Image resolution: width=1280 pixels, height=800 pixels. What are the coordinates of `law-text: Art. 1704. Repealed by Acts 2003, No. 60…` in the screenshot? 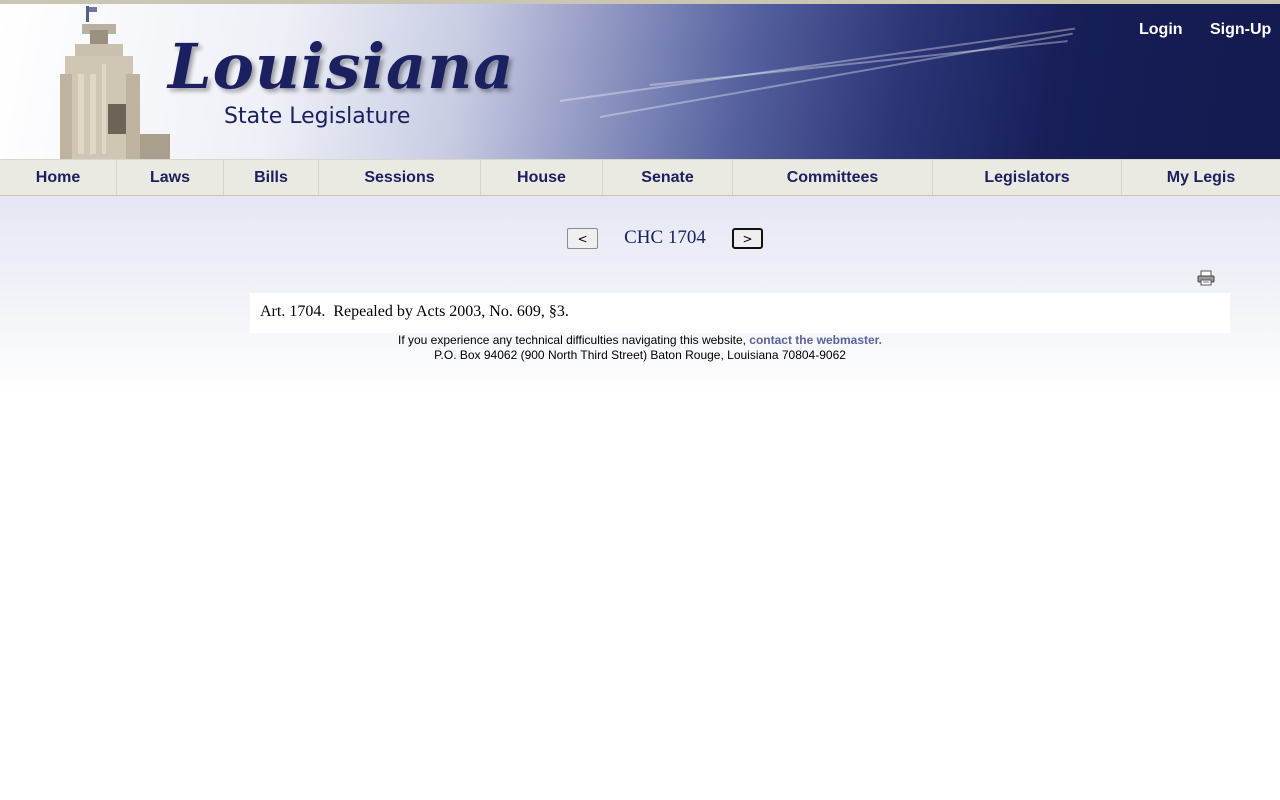 It's located at (740, 313).